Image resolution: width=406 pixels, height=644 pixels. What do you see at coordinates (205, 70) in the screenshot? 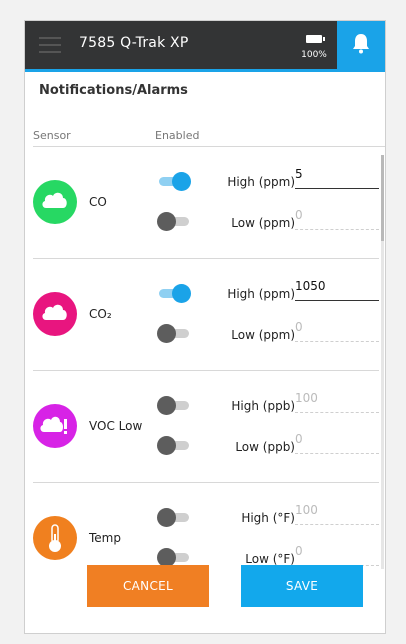
I see `topbar-accent-line` at bounding box center [205, 70].